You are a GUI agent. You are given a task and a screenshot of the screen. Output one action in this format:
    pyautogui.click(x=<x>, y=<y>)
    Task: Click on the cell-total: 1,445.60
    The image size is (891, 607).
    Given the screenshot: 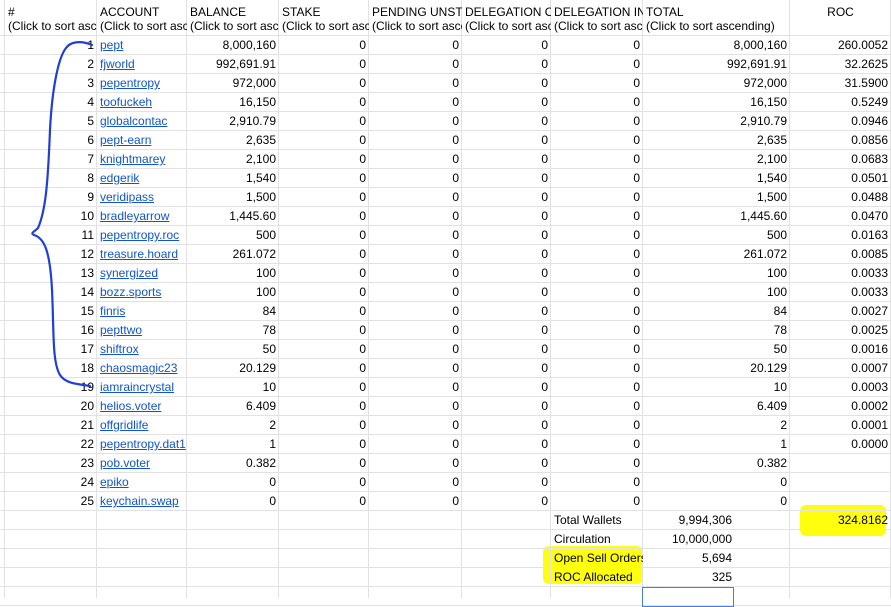 What is the action you would take?
    pyautogui.click(x=763, y=216)
    